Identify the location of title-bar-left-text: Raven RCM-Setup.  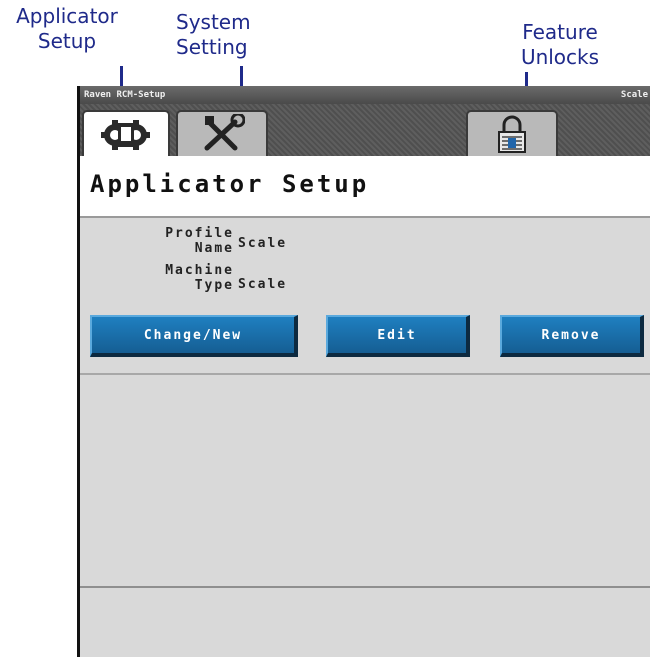
(125, 95).